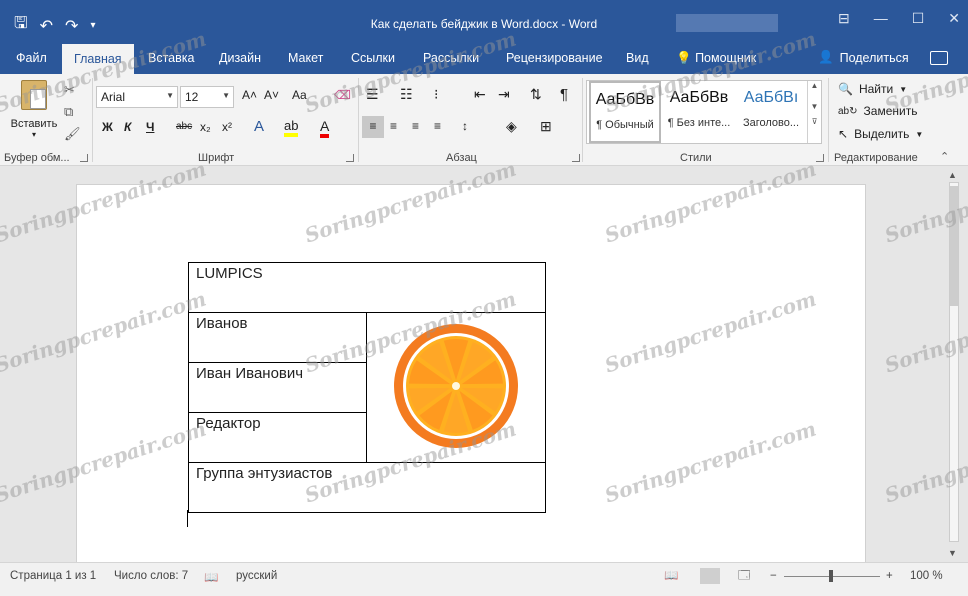 This screenshot has width=968, height=596. What do you see at coordinates (844, 18) in the screenshot?
I see `ribbon-display-icon: ⊟` at bounding box center [844, 18].